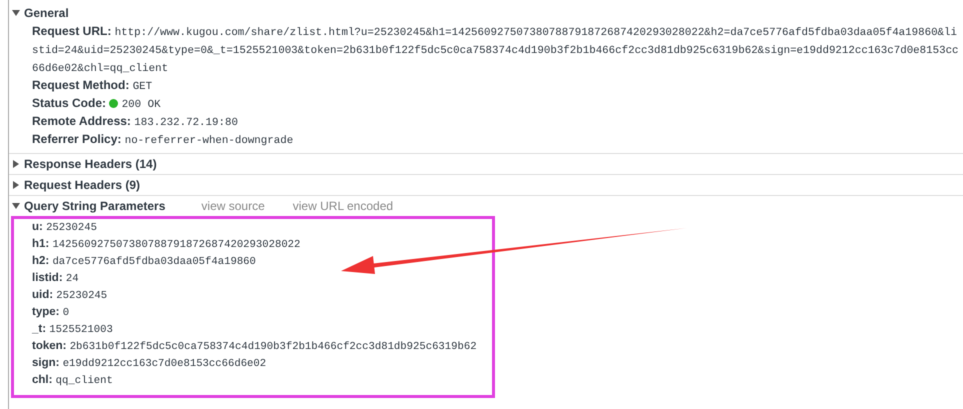 Image resolution: width=963 pixels, height=409 pixels. I want to click on field-value: 2b631b0f122f5dc5c0ca758374c4d190b3f2b1b466cf2cc3d81db925c6319b62, so click(273, 347).